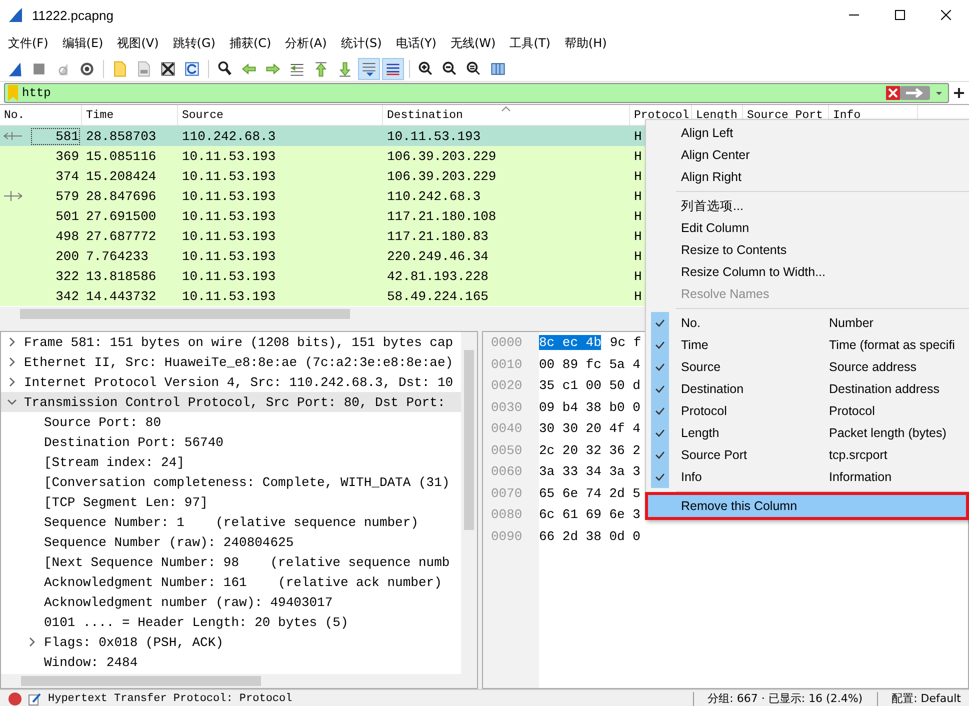 The height and width of the screenshot is (706, 969). Describe the element at coordinates (506, 115) in the screenshot. I see `column-header: Destination` at that location.